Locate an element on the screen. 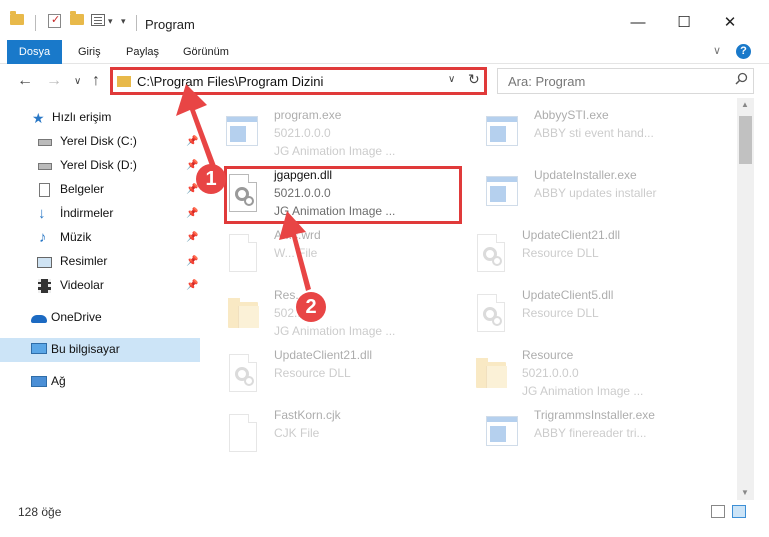 Image resolution: width=769 pixels, height=537 pixels. arrow-to-address-bar is located at coordinates (197, 130).